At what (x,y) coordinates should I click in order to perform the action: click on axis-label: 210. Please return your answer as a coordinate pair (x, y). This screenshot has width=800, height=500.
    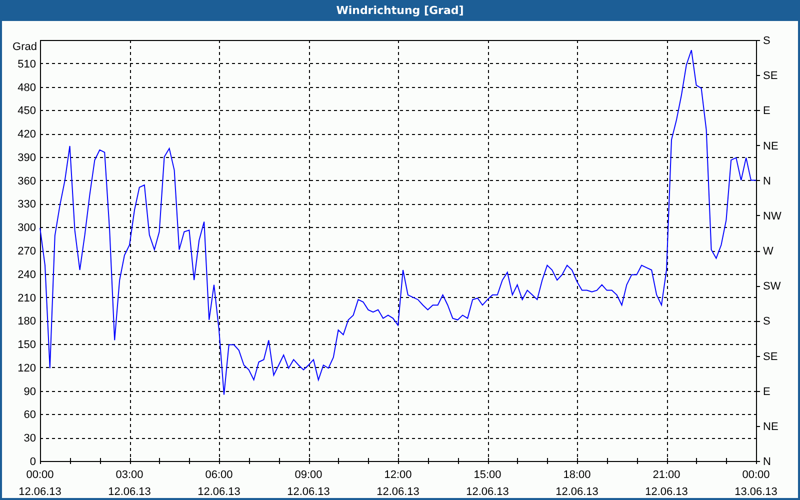
    Looking at the image, I should click on (27, 298).